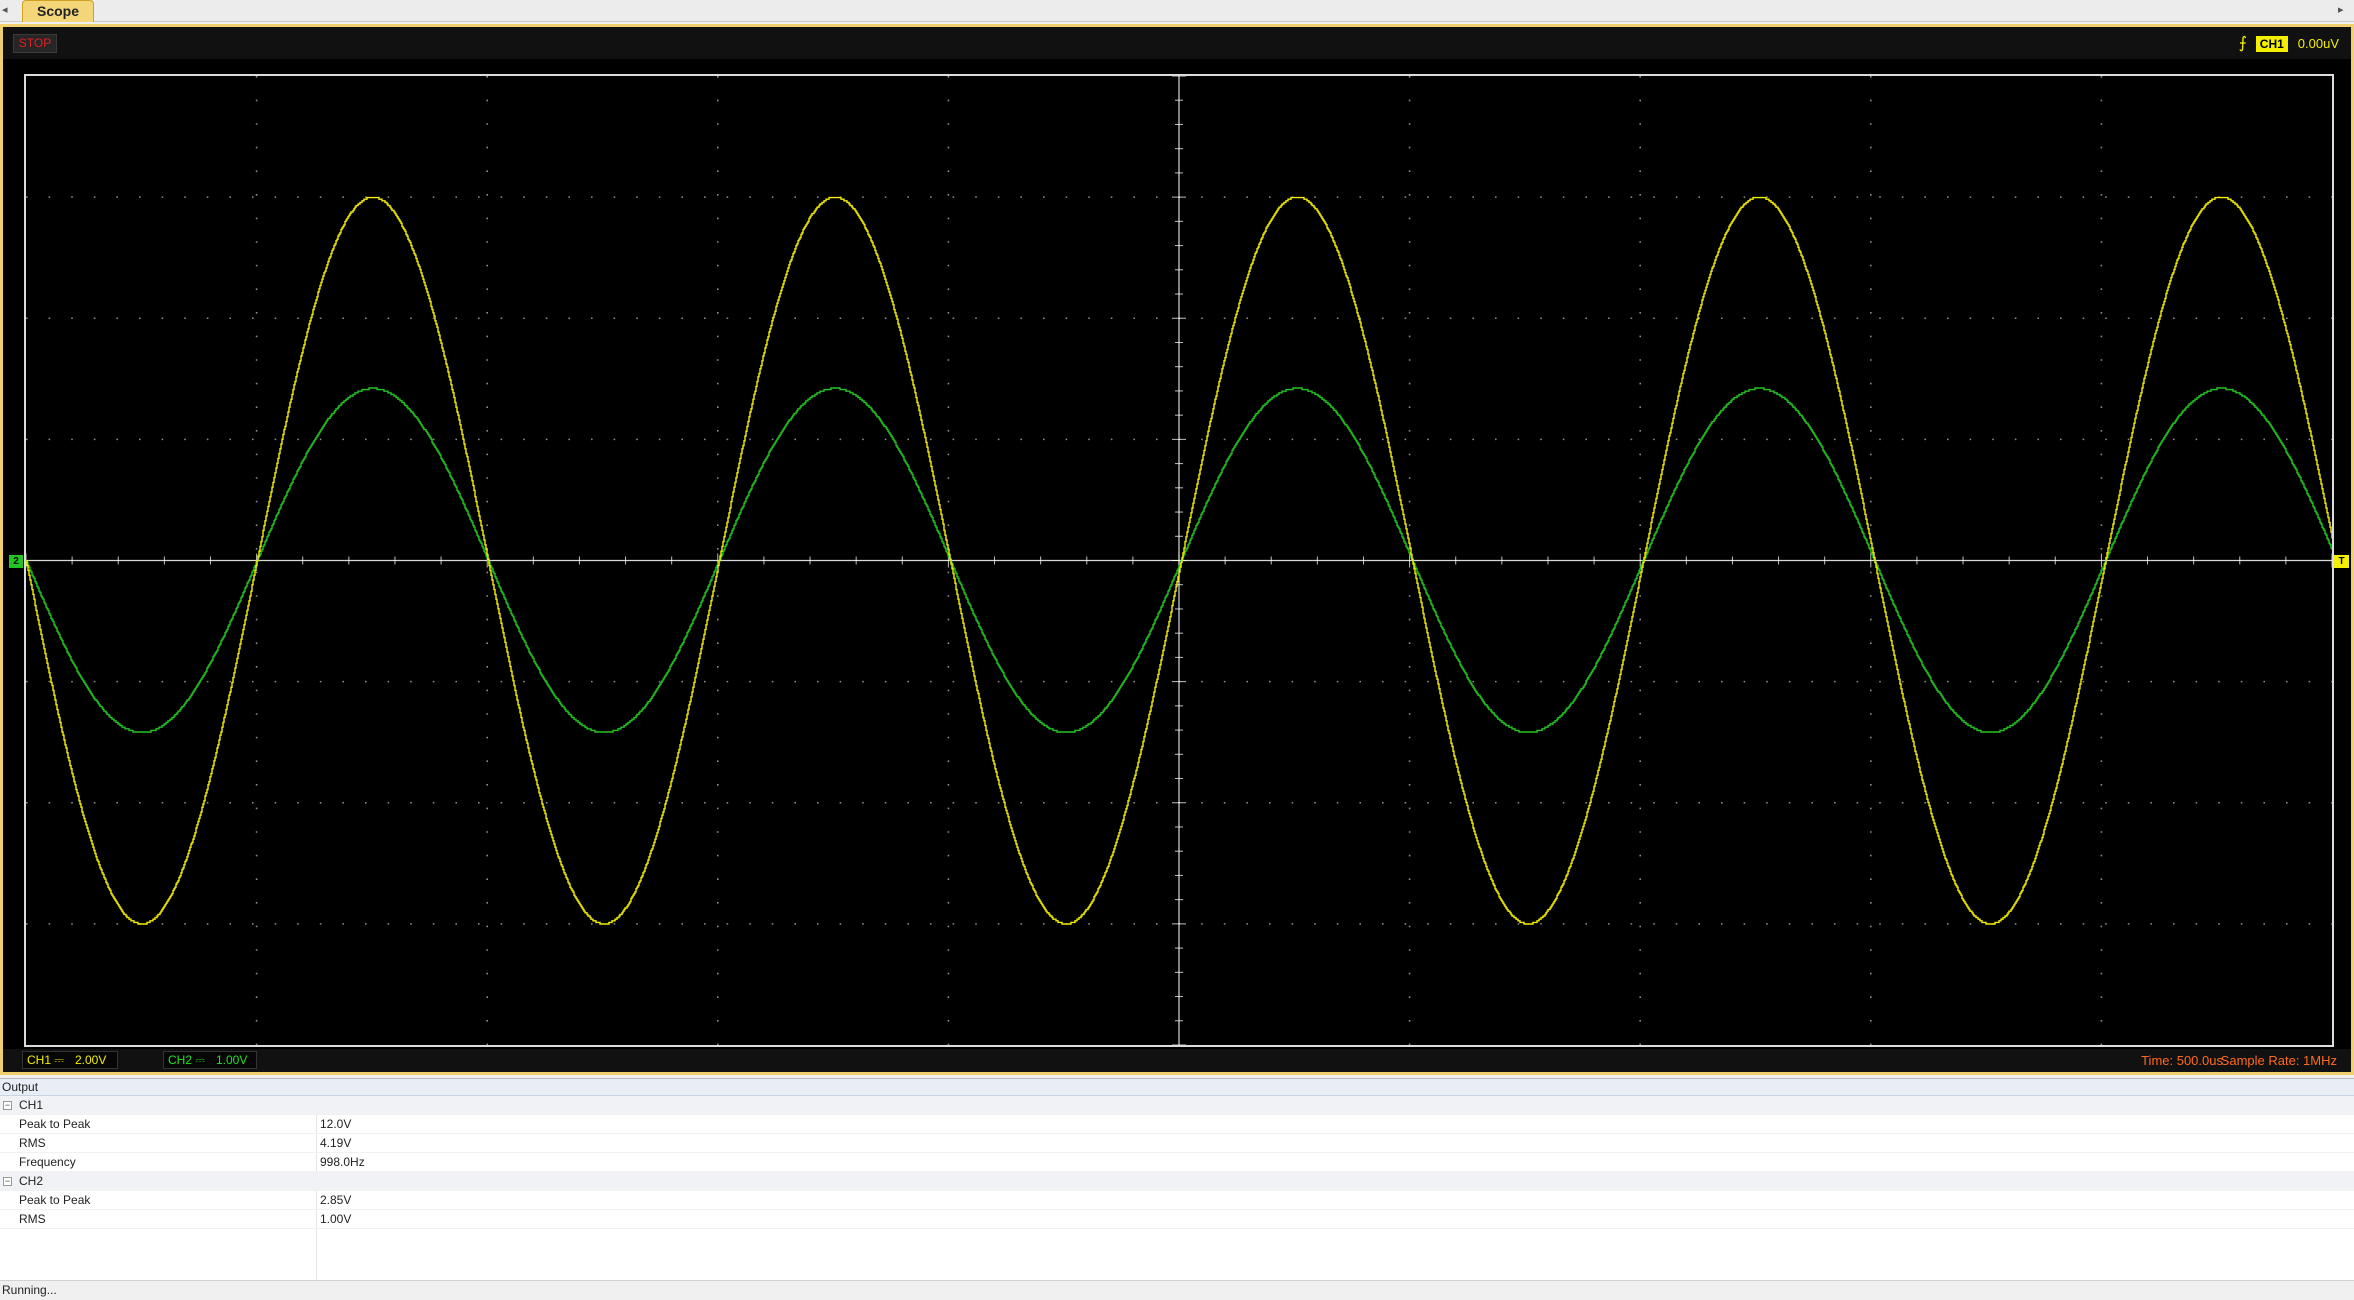 This screenshot has width=2354, height=1300. Describe the element at coordinates (91, 1060) in the screenshot. I see `ch1-scale: 2.00V` at that location.